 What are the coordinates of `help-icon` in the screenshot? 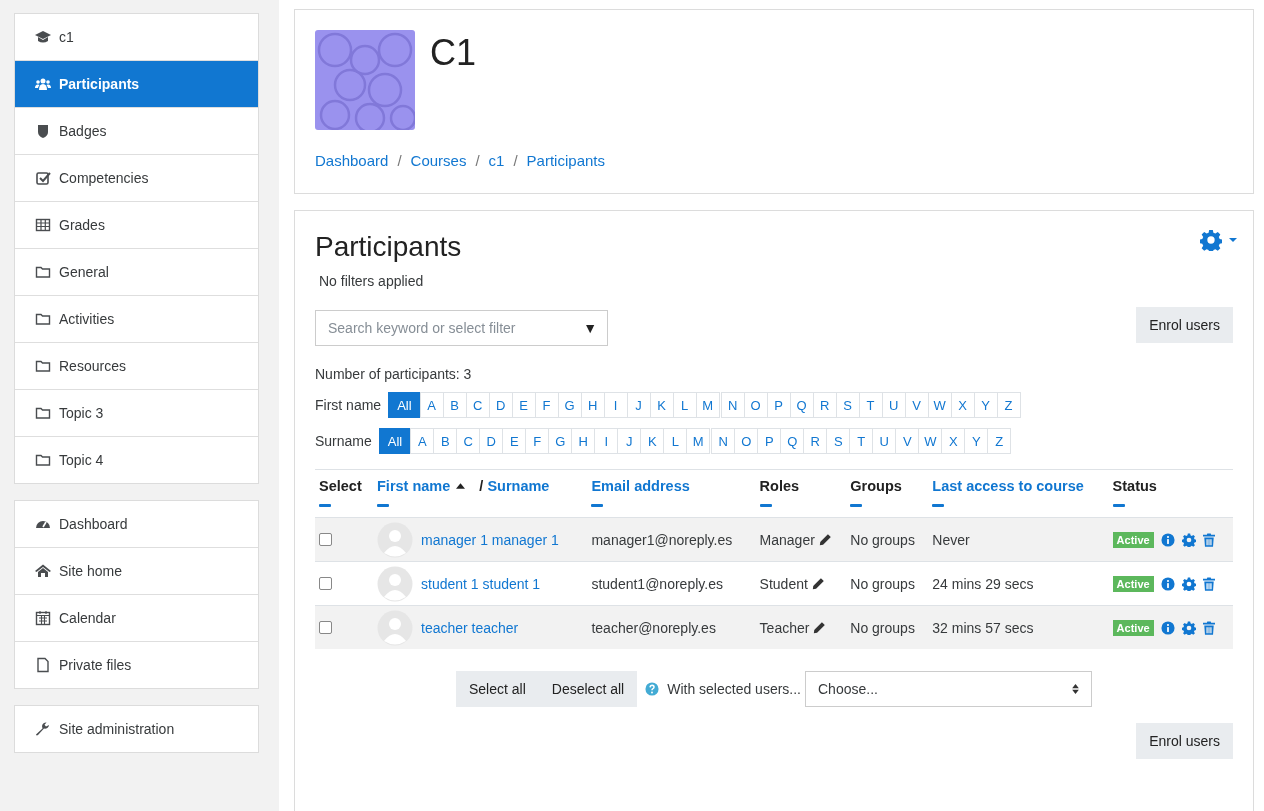 It's located at (652, 689).